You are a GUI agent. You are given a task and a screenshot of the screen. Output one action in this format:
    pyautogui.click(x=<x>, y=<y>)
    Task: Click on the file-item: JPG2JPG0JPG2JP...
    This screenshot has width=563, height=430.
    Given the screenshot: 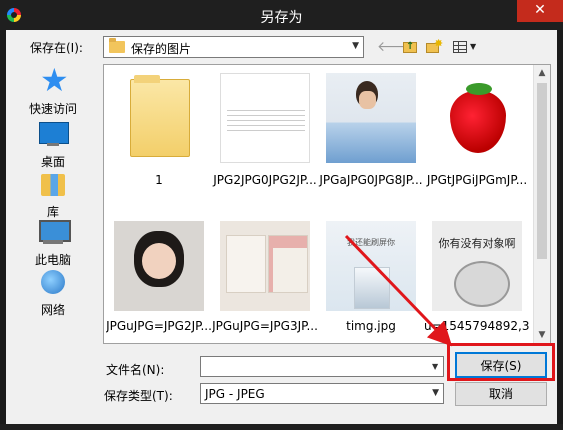 What is the action you would take?
    pyautogui.click(x=265, y=130)
    